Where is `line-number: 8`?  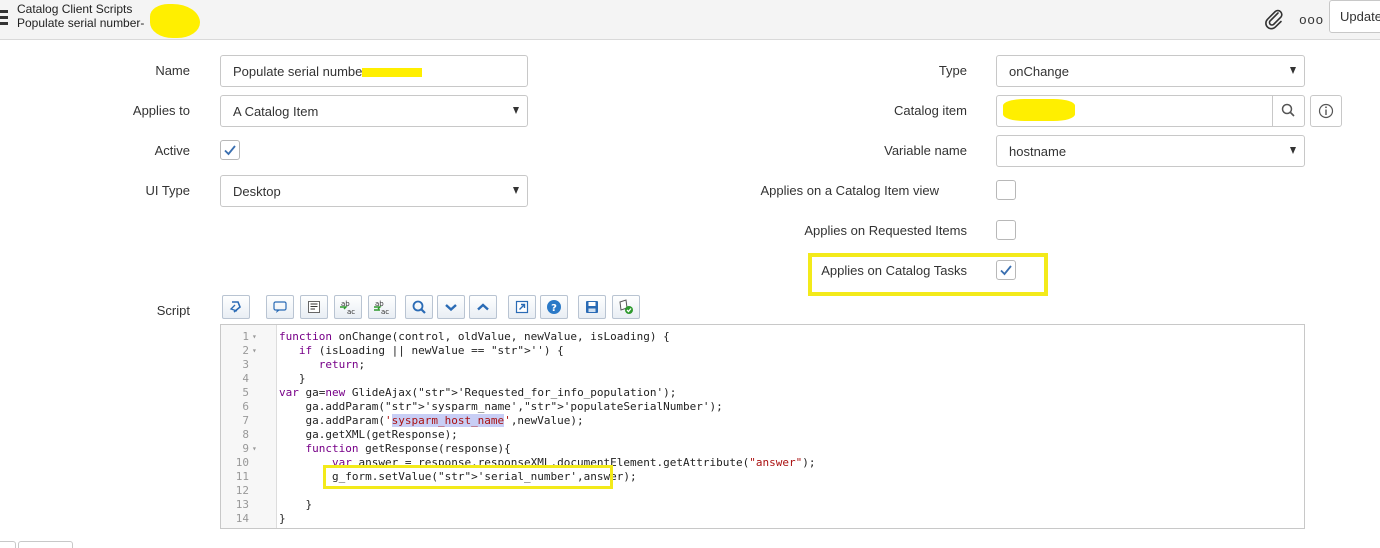
line-number: 8 is located at coordinates (245, 434).